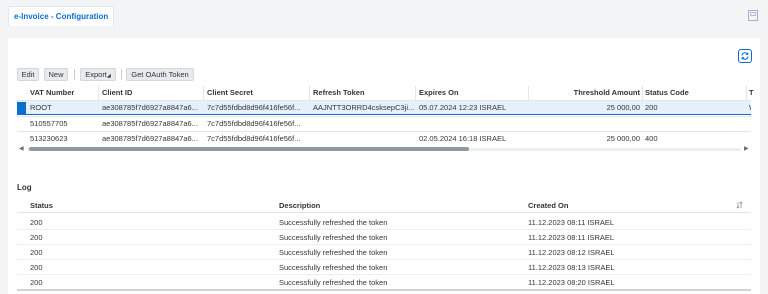 The width and height of the screenshot is (768, 294). Describe the element at coordinates (339, 93) in the screenshot. I see `column-header-refresh-token: Refresh Token` at that location.